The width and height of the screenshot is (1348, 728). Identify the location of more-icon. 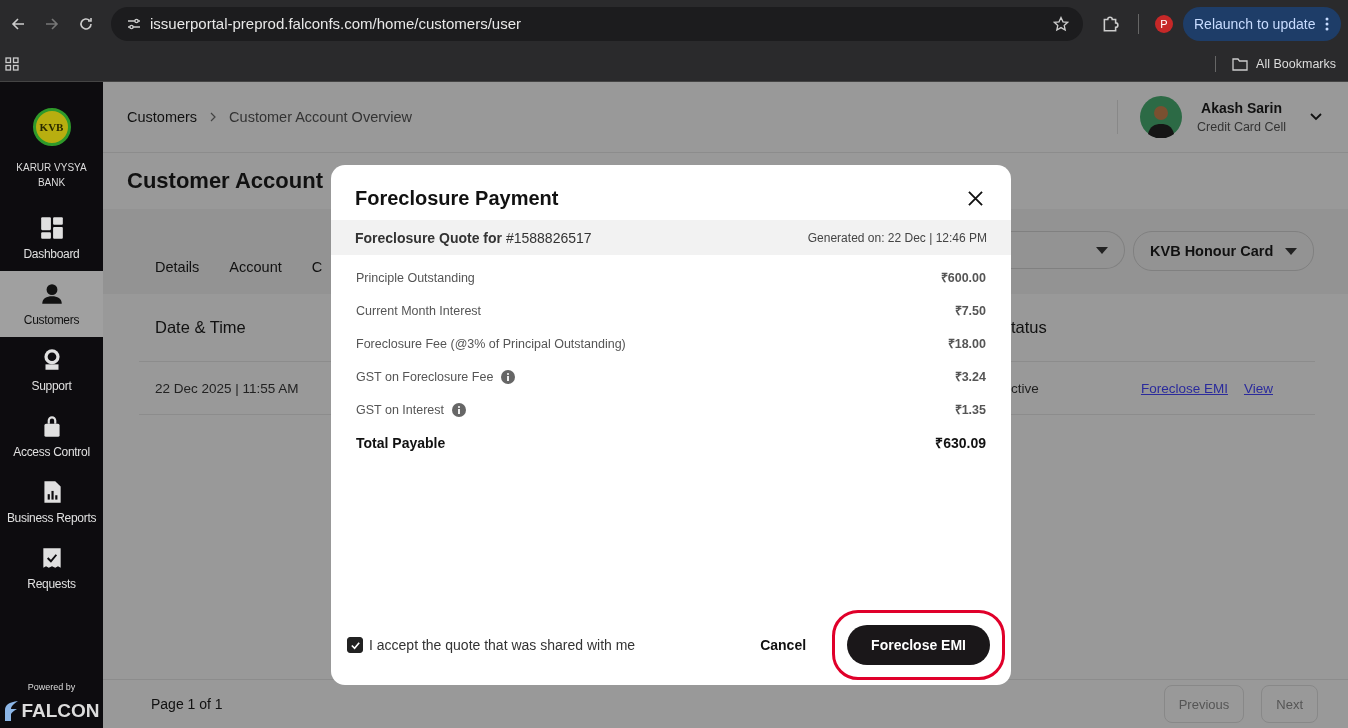
(1327, 23).